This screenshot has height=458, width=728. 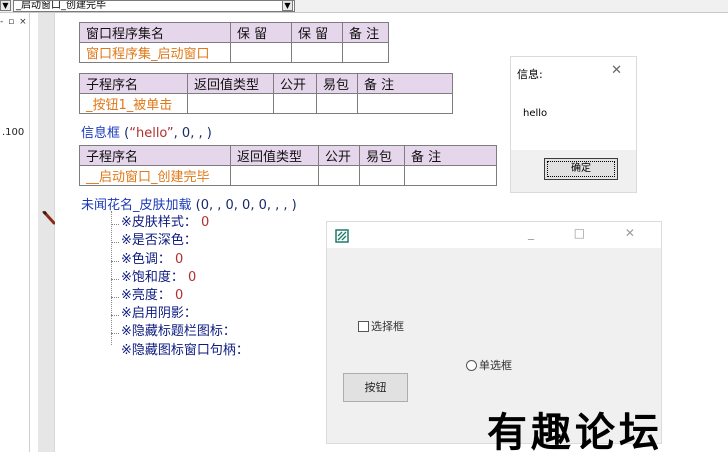 I want to click on subroutine-table-1: 子程序名 返回值类型 公开 易包 备 注 _按钮1_被单击, so click(x=266, y=93).